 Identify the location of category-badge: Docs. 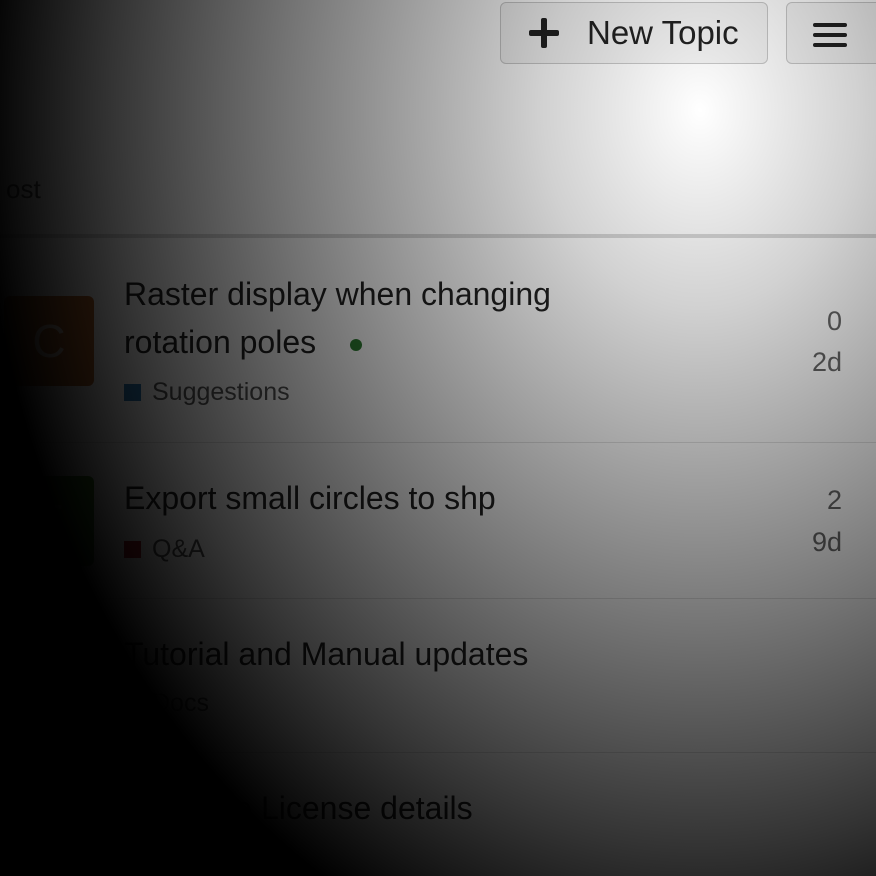
(166, 703).